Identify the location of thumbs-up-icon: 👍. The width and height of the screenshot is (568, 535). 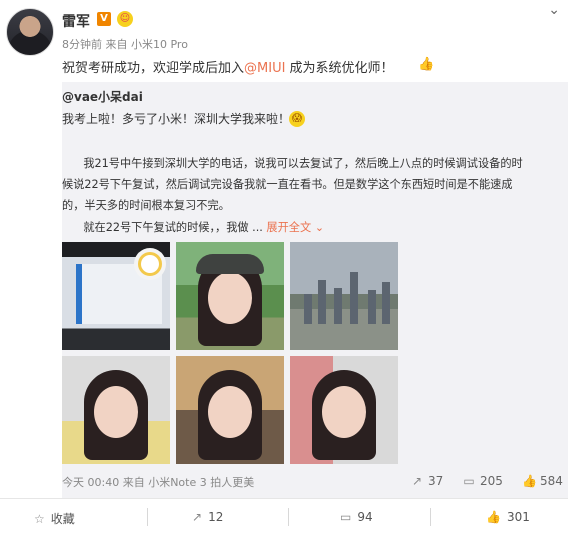
(426, 64).